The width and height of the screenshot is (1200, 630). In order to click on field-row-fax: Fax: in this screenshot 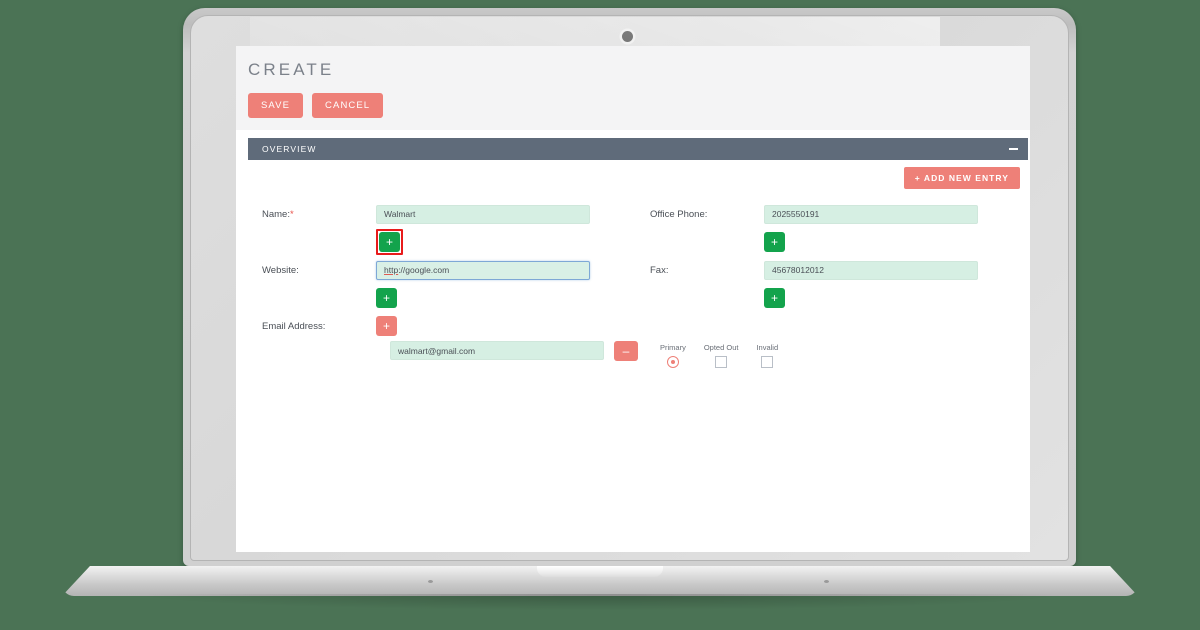, I will do `click(826, 270)`.